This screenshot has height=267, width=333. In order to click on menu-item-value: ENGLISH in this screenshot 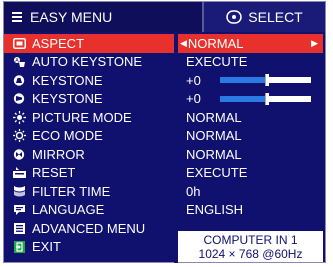, I will do `click(215, 210)`.